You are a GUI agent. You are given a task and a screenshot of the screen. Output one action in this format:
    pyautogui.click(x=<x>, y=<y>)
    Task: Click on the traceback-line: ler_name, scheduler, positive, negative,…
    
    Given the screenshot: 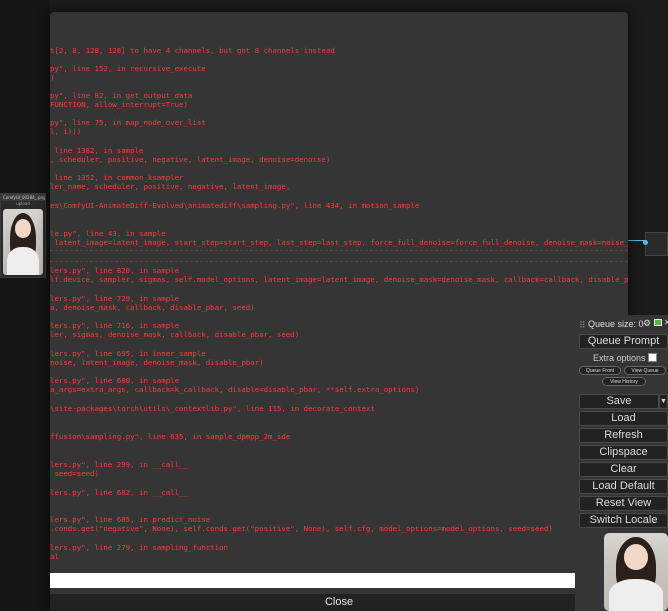 What is the action you would take?
    pyautogui.click(x=170, y=186)
    